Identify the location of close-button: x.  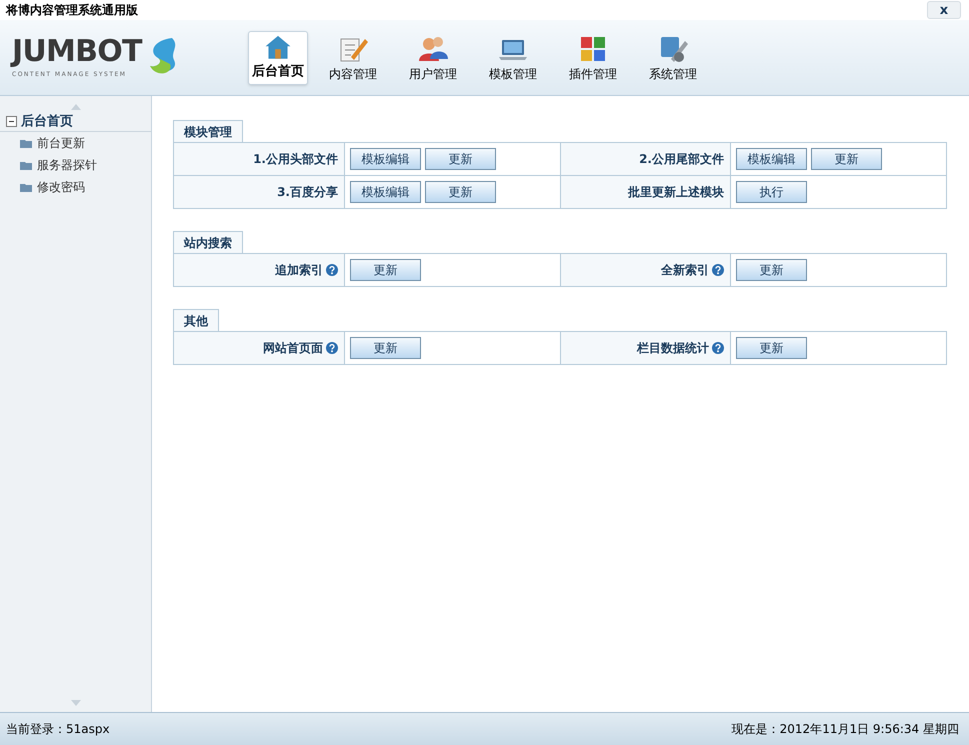
(944, 10).